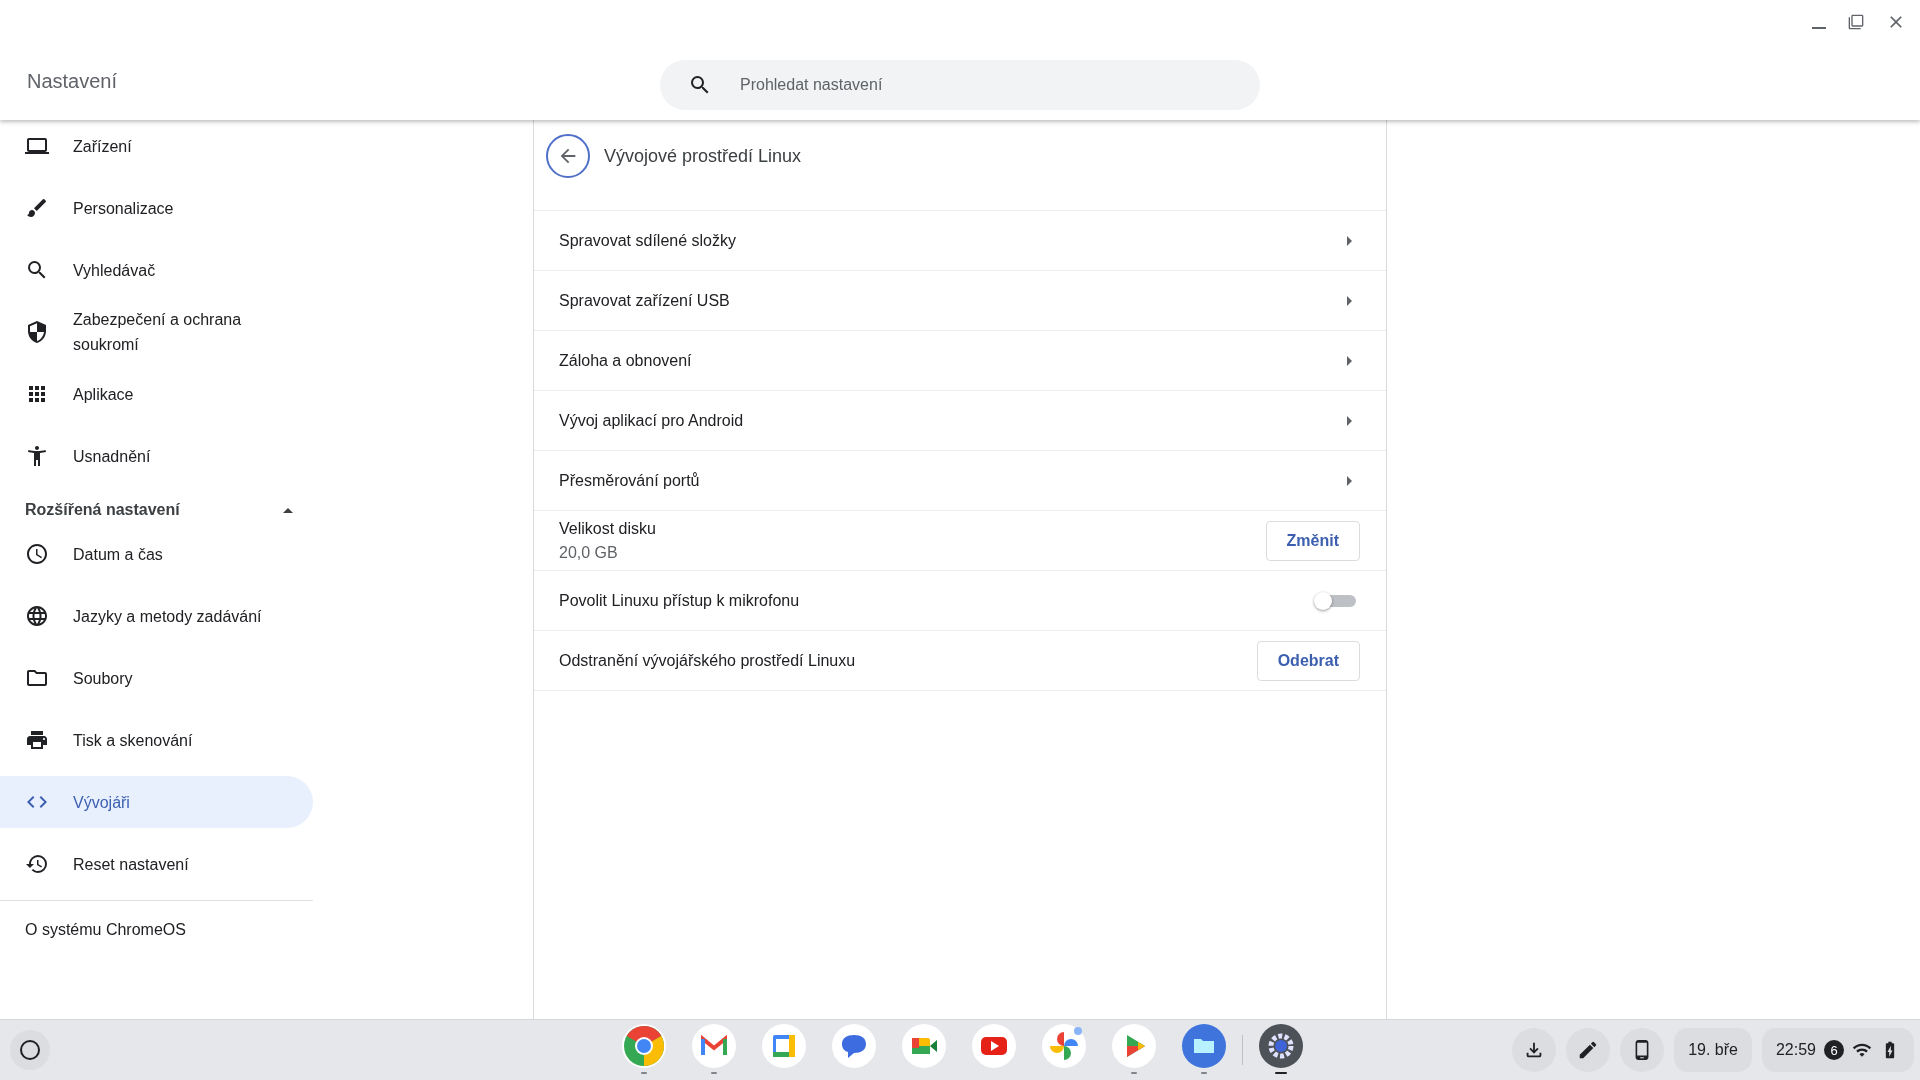 The height and width of the screenshot is (1080, 1920). What do you see at coordinates (1588, 1050) in the screenshot?
I see `pen-icon` at bounding box center [1588, 1050].